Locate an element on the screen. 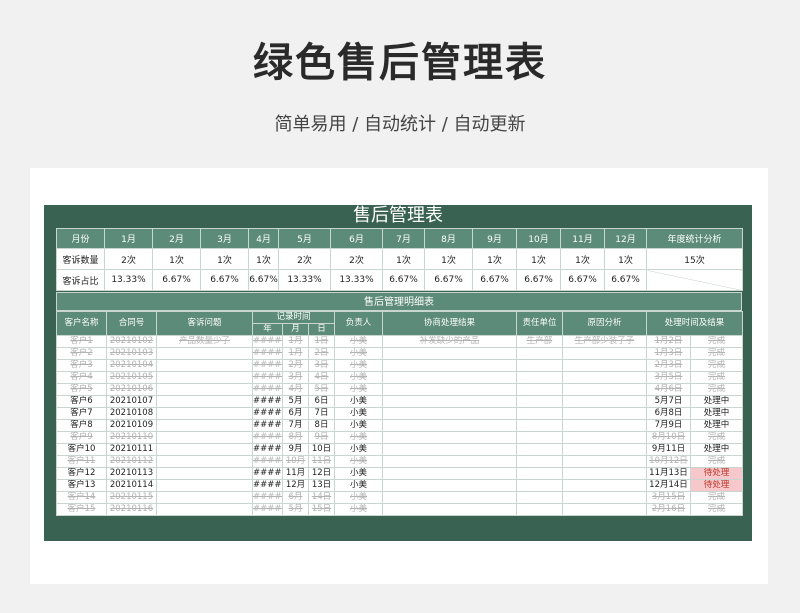 Image resolution: width=800 pixels, height=613 pixels. col-customer: 客户名称 is located at coordinates (81, 323).